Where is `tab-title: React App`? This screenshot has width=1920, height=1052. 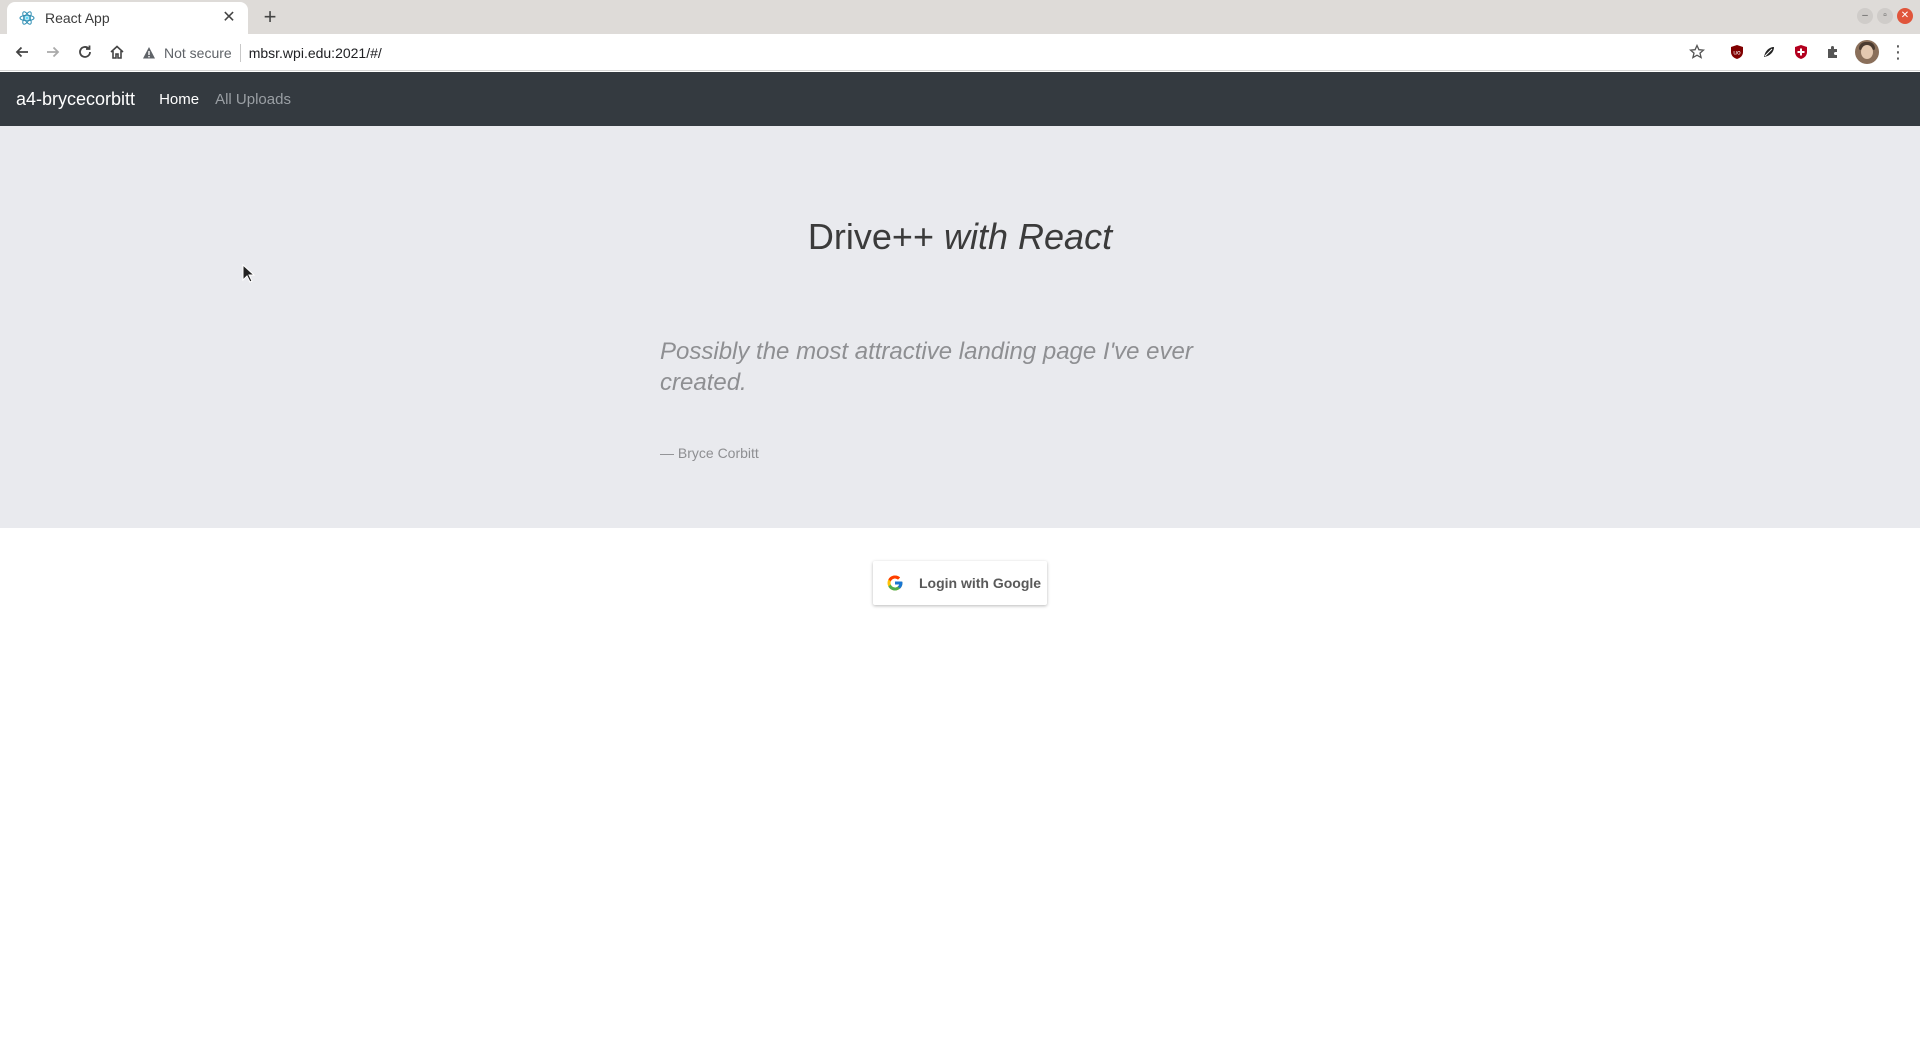 tab-title: React App is located at coordinates (77, 18).